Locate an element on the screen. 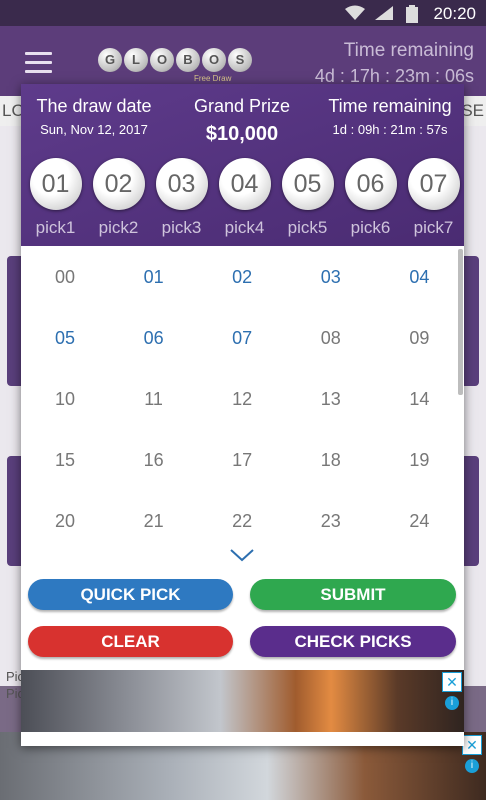 Image resolution: width=486 pixels, height=800 pixels. logo-letter-ball: L is located at coordinates (136, 60).